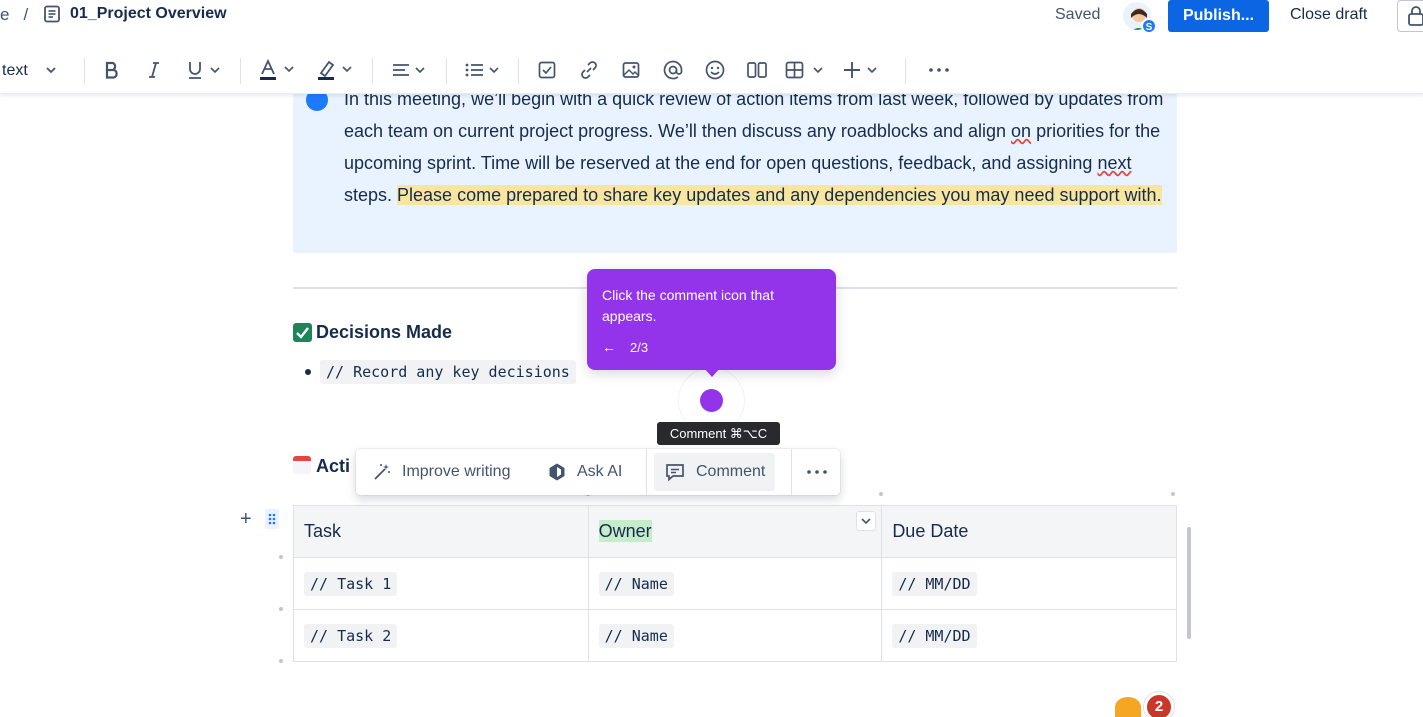 Image resolution: width=1423 pixels, height=717 pixels. Describe the element at coordinates (712, 372) in the screenshot. I see `tour-popover-arrow` at that location.